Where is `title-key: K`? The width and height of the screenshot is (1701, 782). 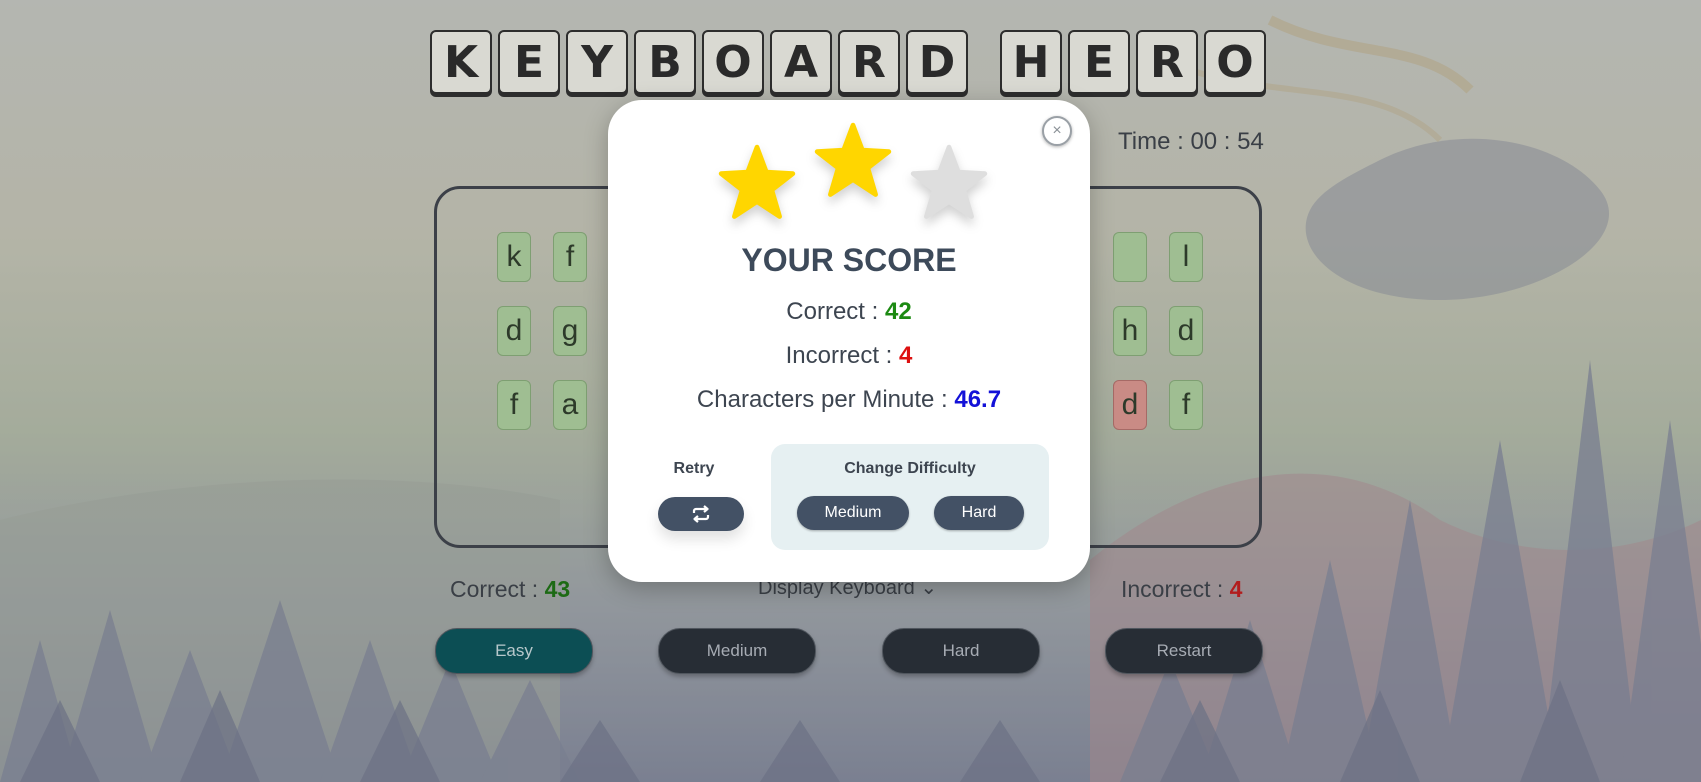
title-key: K is located at coordinates (461, 62).